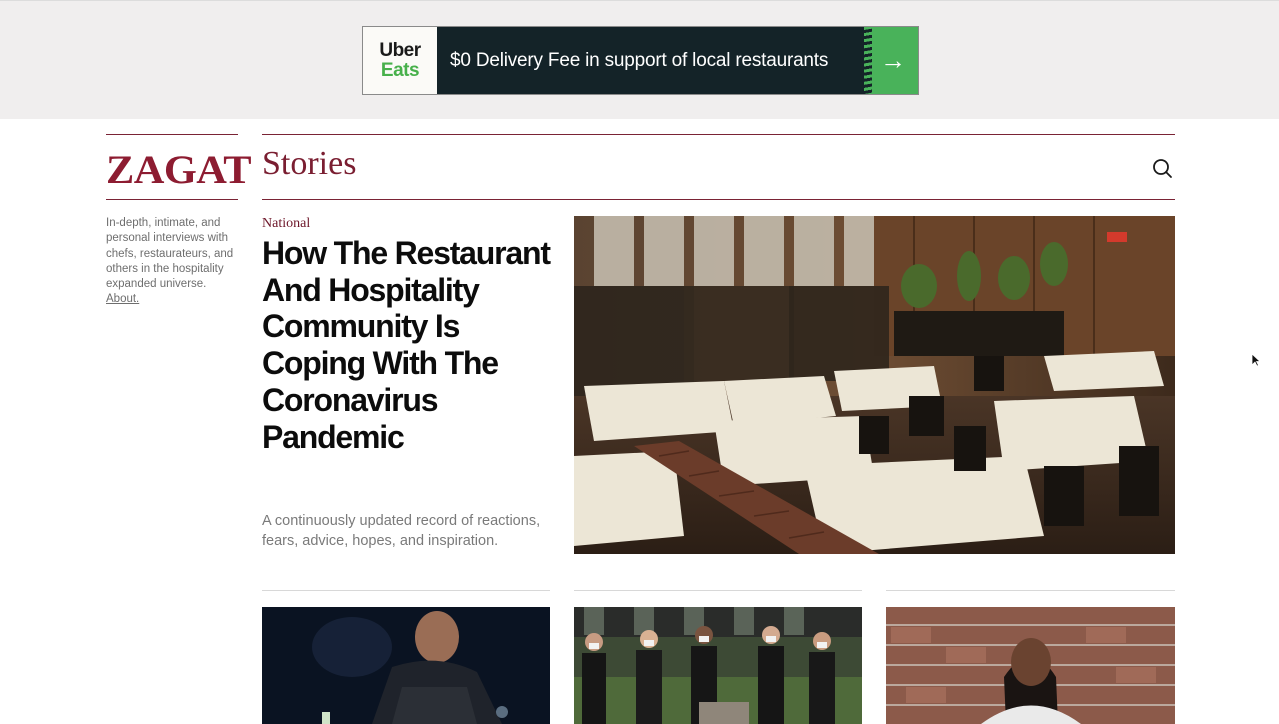 Image resolution: width=1279 pixels, height=724 pixels. Describe the element at coordinates (718, 134) in the screenshot. I see `header-top-rule` at that location.